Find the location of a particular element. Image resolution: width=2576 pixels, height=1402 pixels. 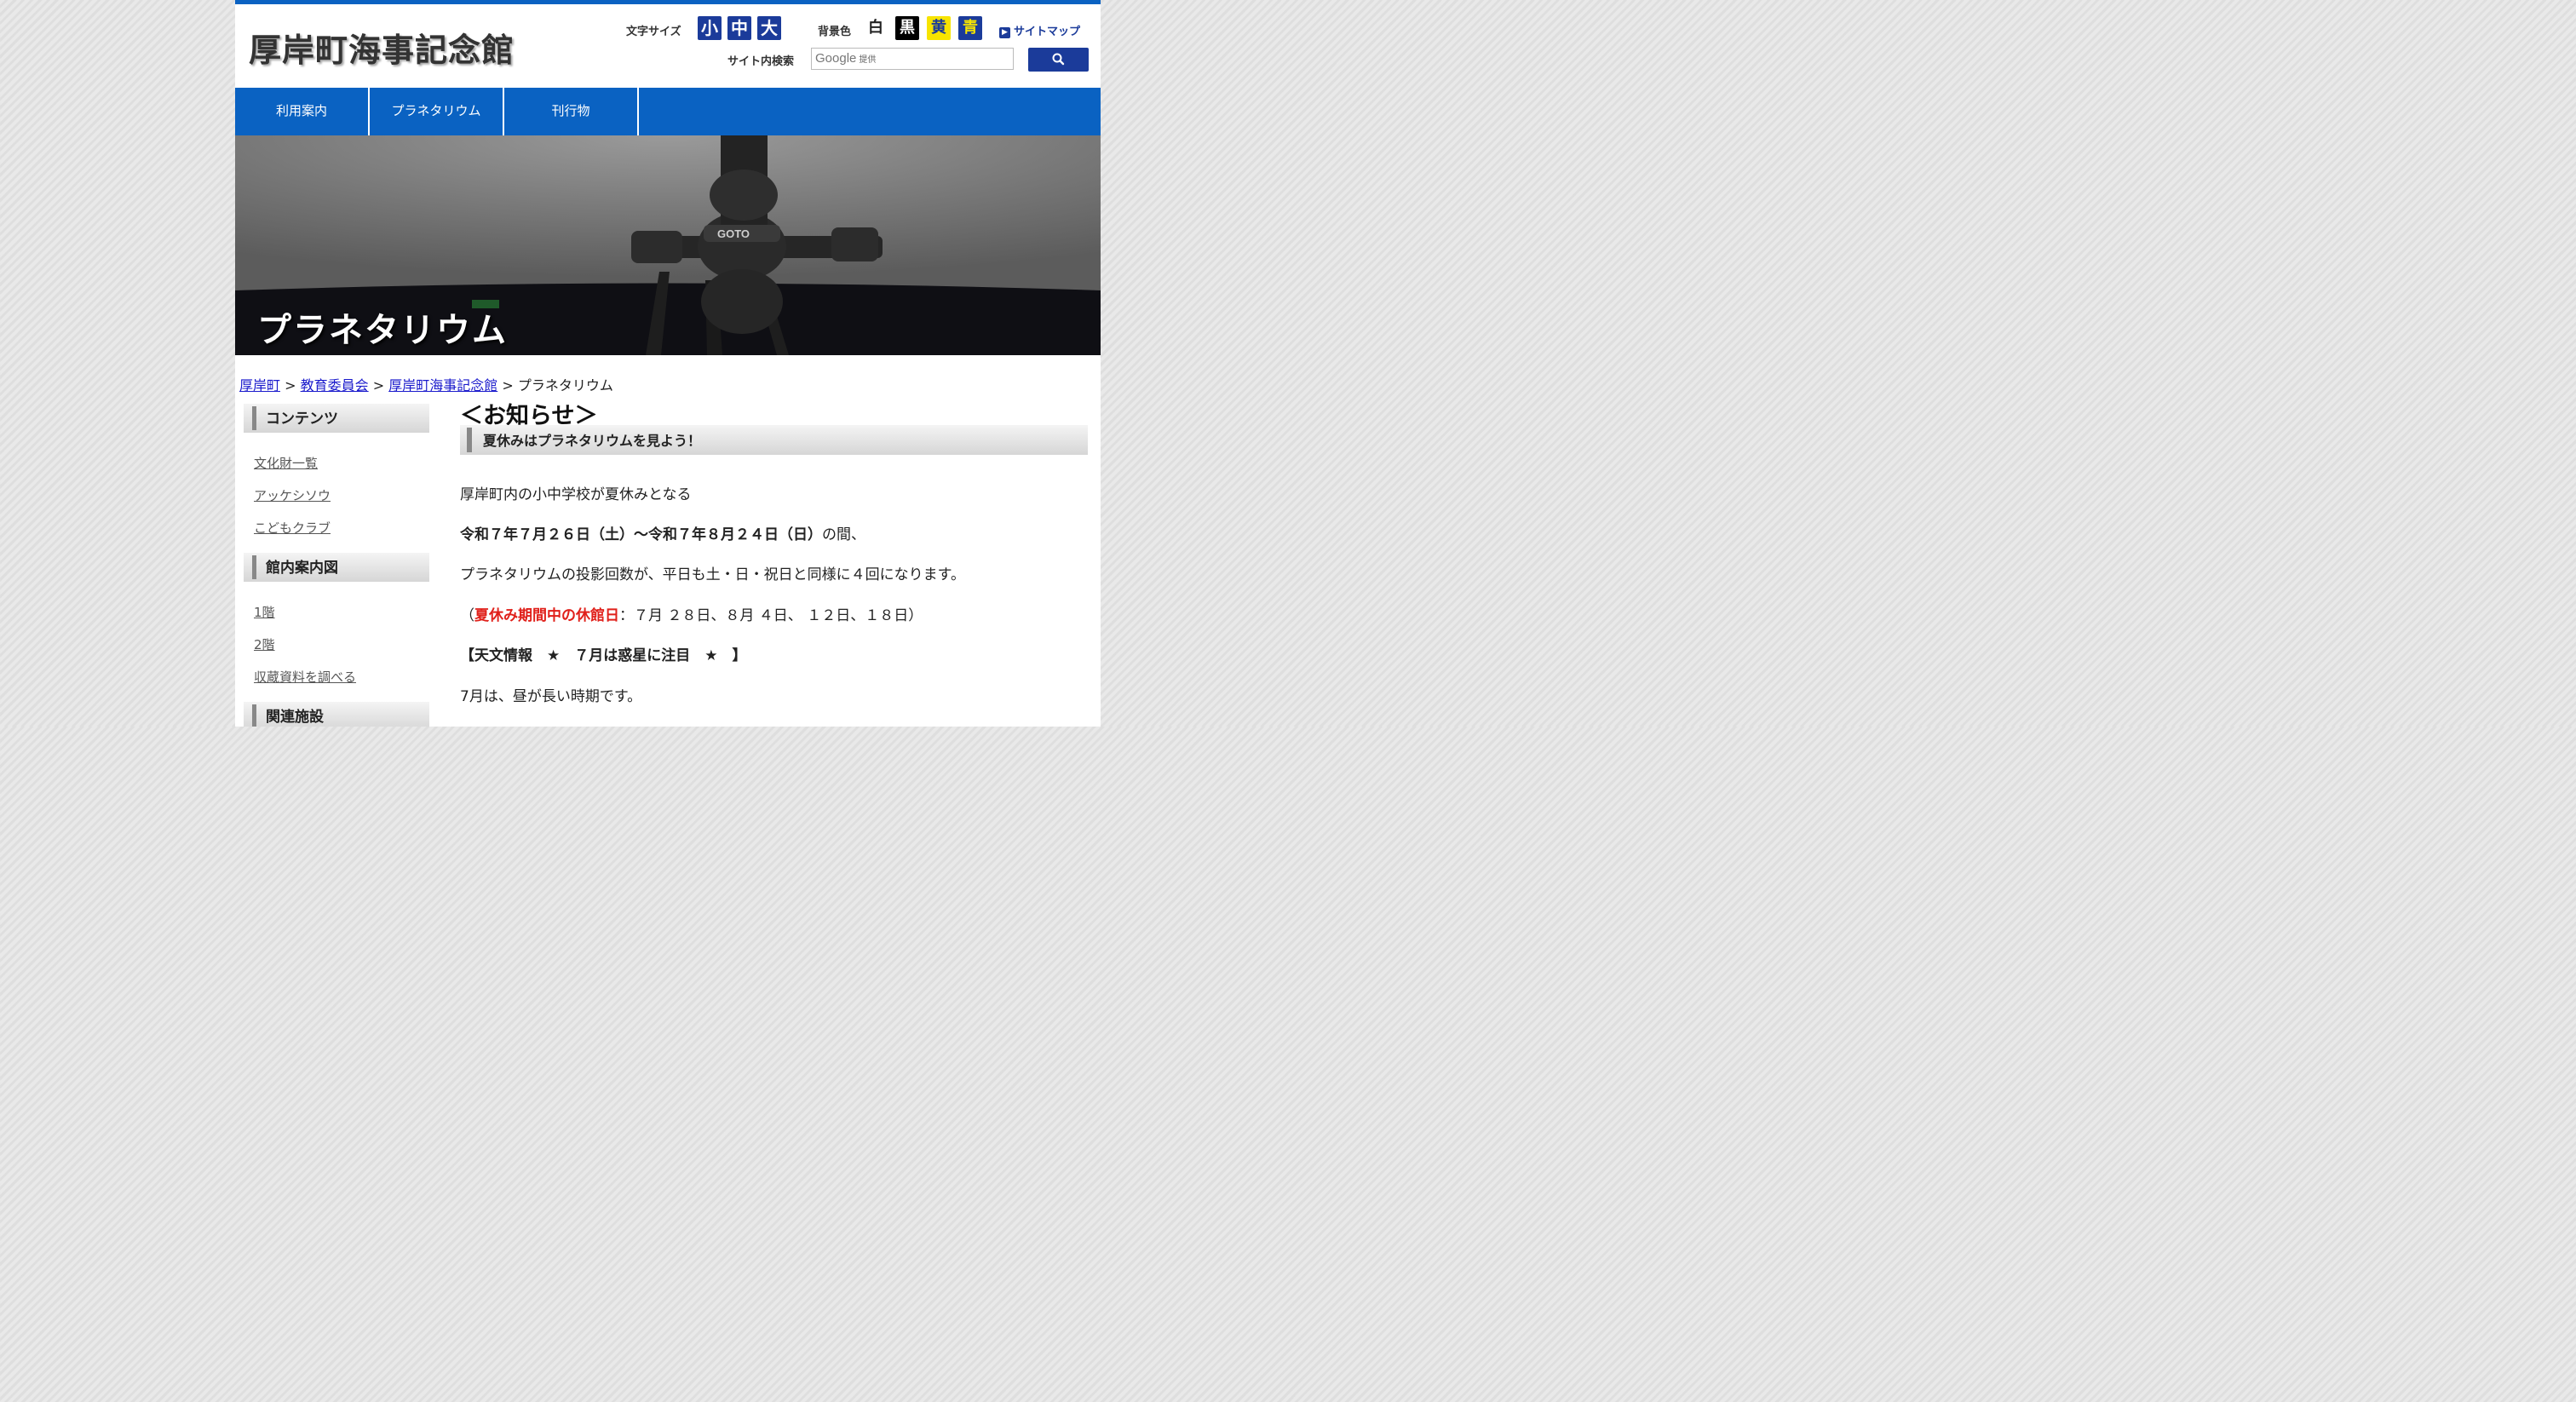

closed-days-dates: ：７月 ２８日、８月 ４日、 １２日、１８日） is located at coordinates (771, 615).